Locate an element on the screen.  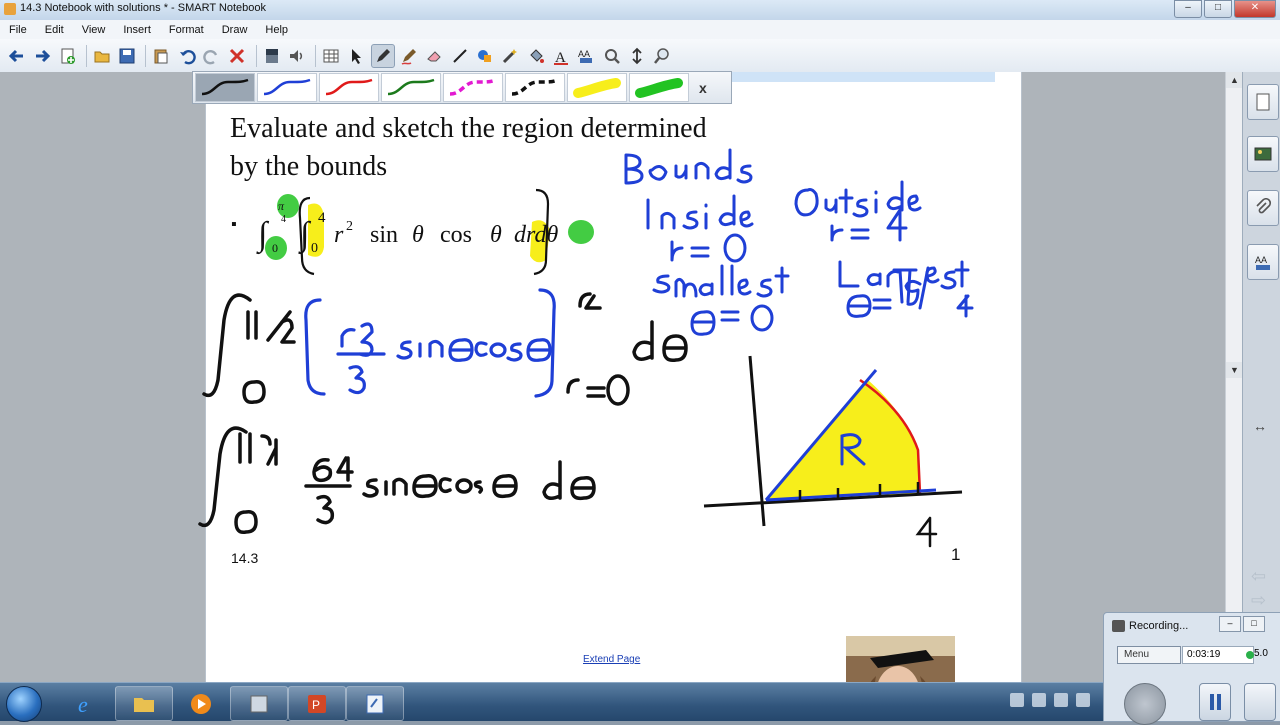
pen-icon is located at coordinates (382, 55).